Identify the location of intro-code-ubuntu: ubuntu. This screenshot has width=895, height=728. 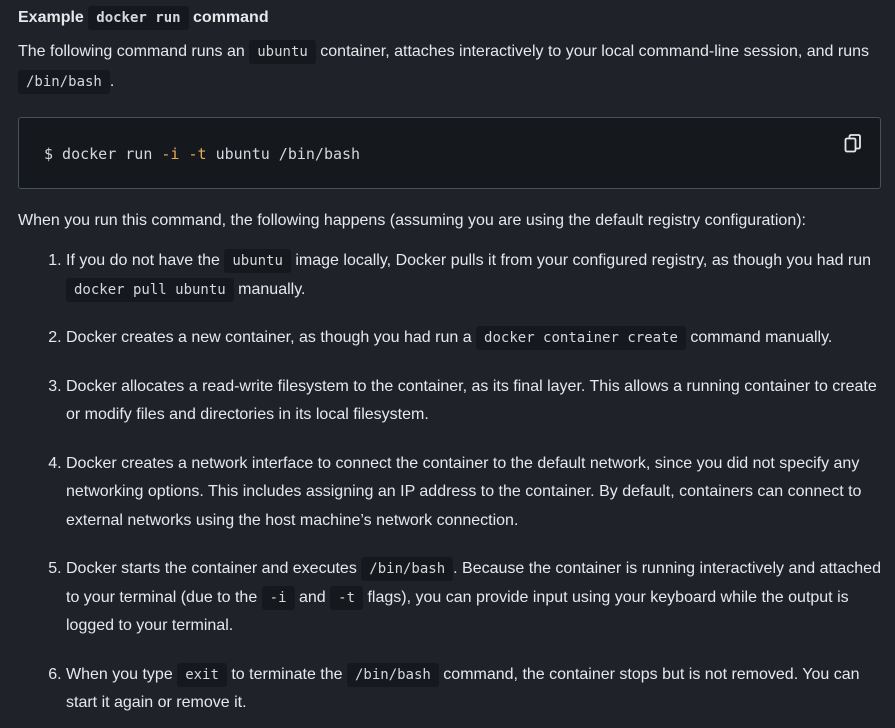
(282, 52).